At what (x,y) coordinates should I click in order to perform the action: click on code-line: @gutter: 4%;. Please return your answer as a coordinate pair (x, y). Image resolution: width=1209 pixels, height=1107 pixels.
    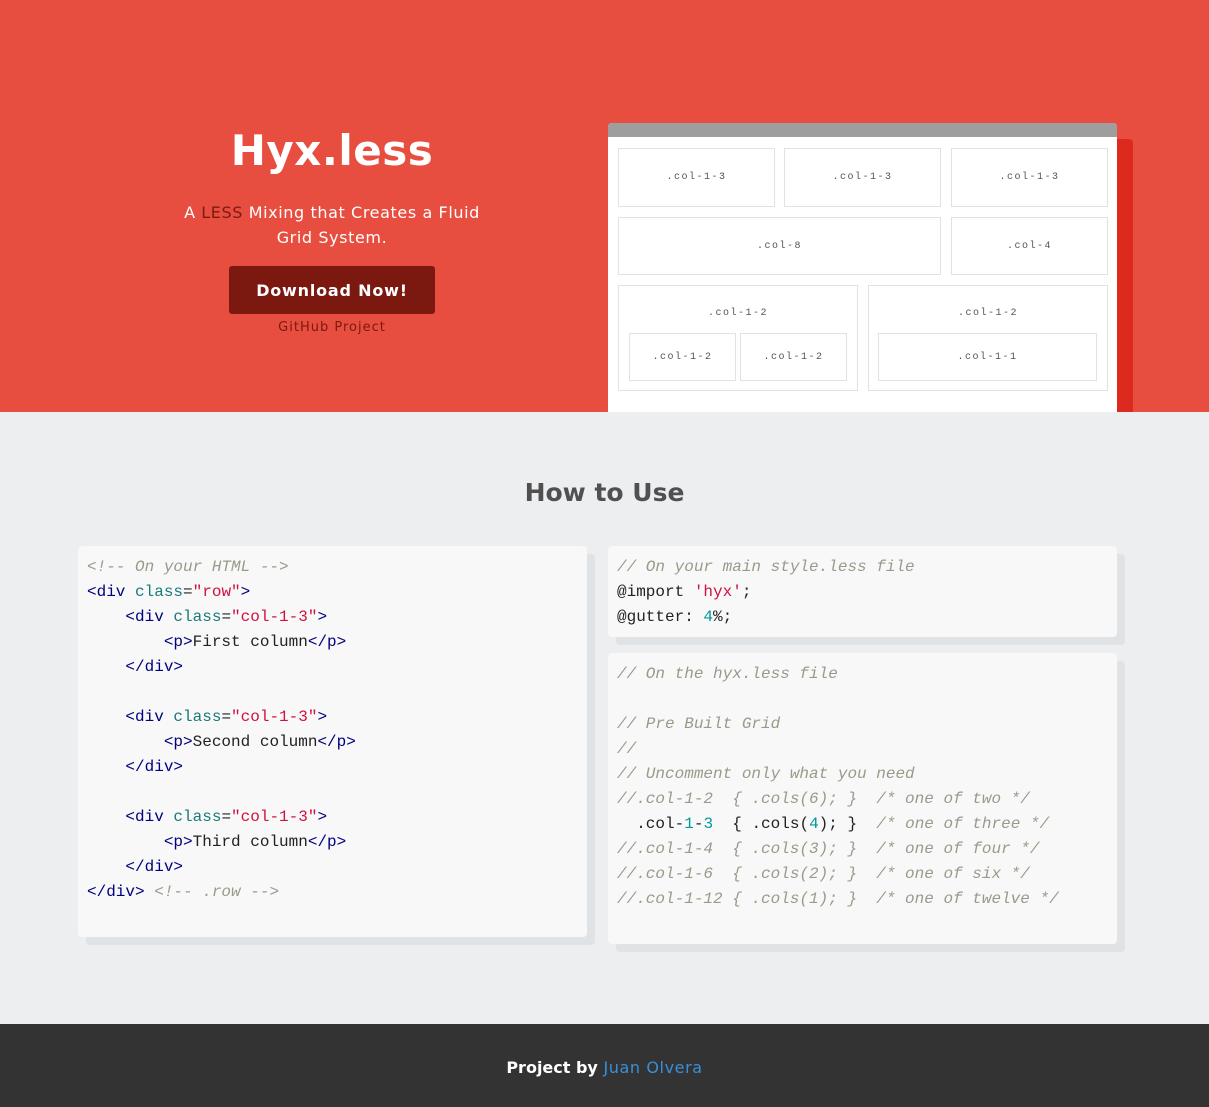
    Looking at the image, I should click on (674, 617).